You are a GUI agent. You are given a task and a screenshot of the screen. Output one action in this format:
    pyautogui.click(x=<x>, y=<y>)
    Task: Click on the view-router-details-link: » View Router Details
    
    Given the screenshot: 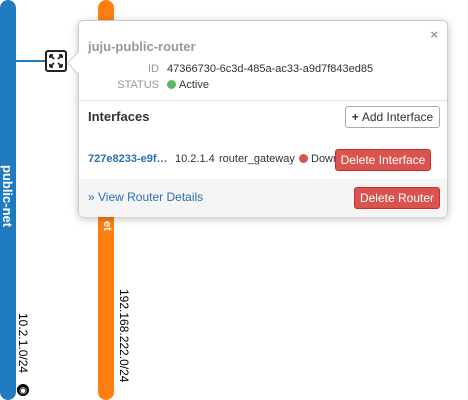 What is the action you would take?
    pyautogui.click(x=145, y=197)
    